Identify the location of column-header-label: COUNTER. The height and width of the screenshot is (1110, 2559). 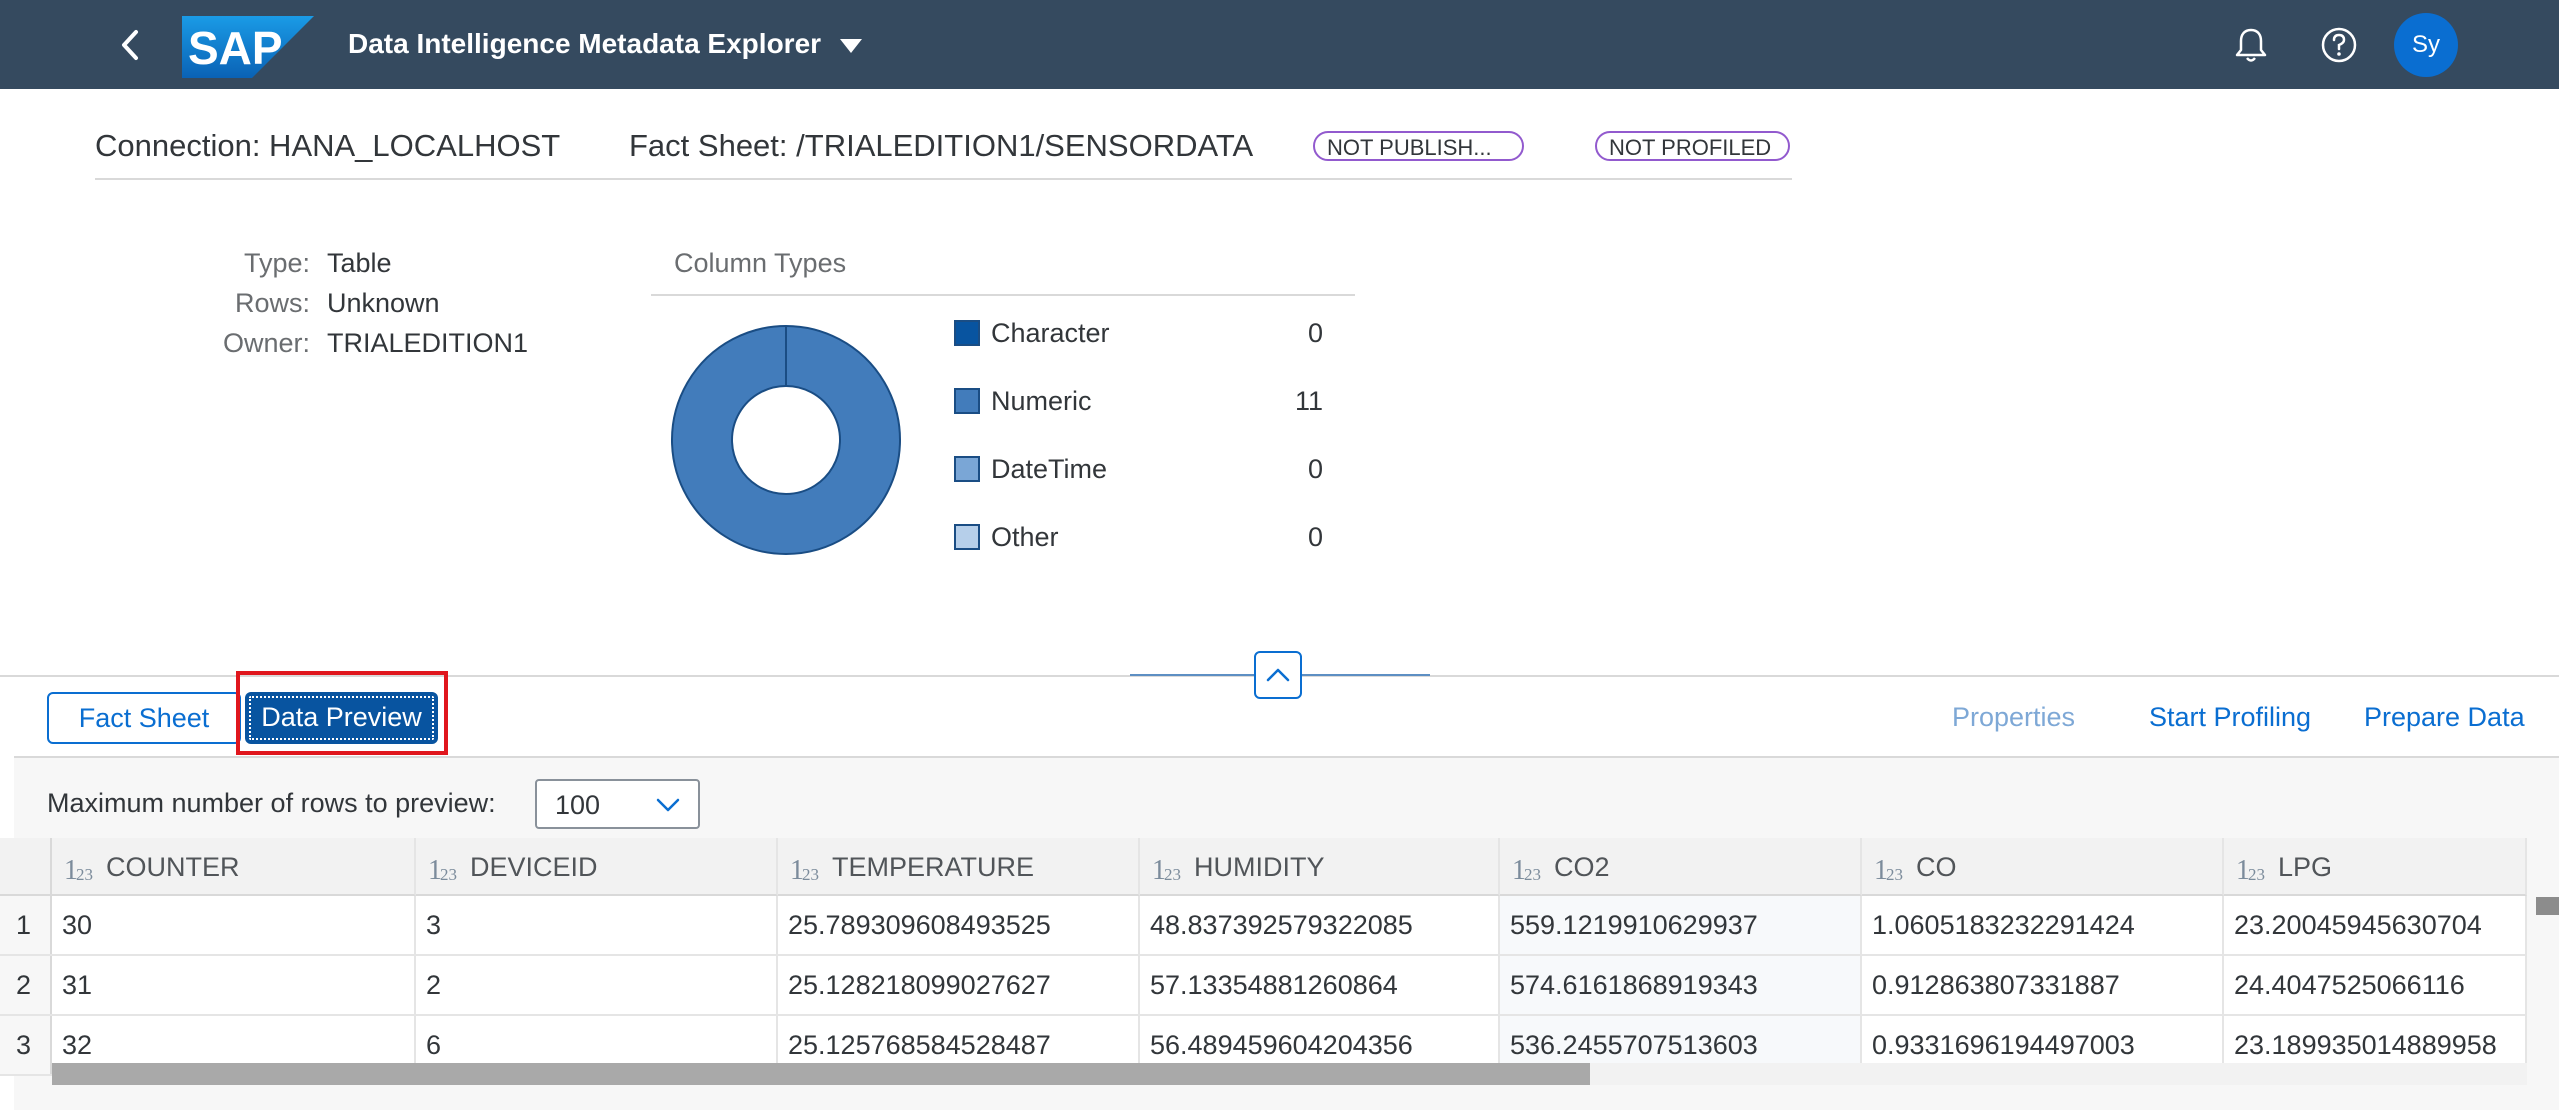
(173, 867).